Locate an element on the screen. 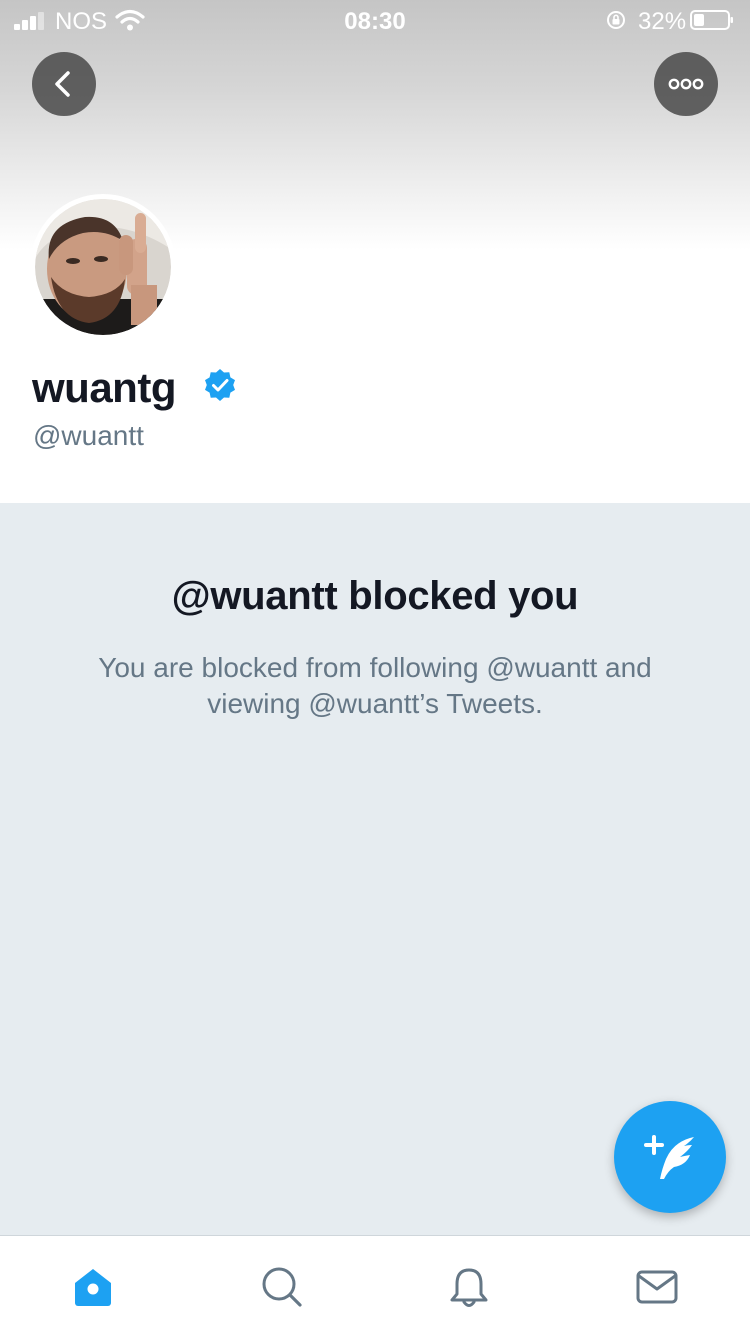  compose-tweet-button is located at coordinates (670, 1157).